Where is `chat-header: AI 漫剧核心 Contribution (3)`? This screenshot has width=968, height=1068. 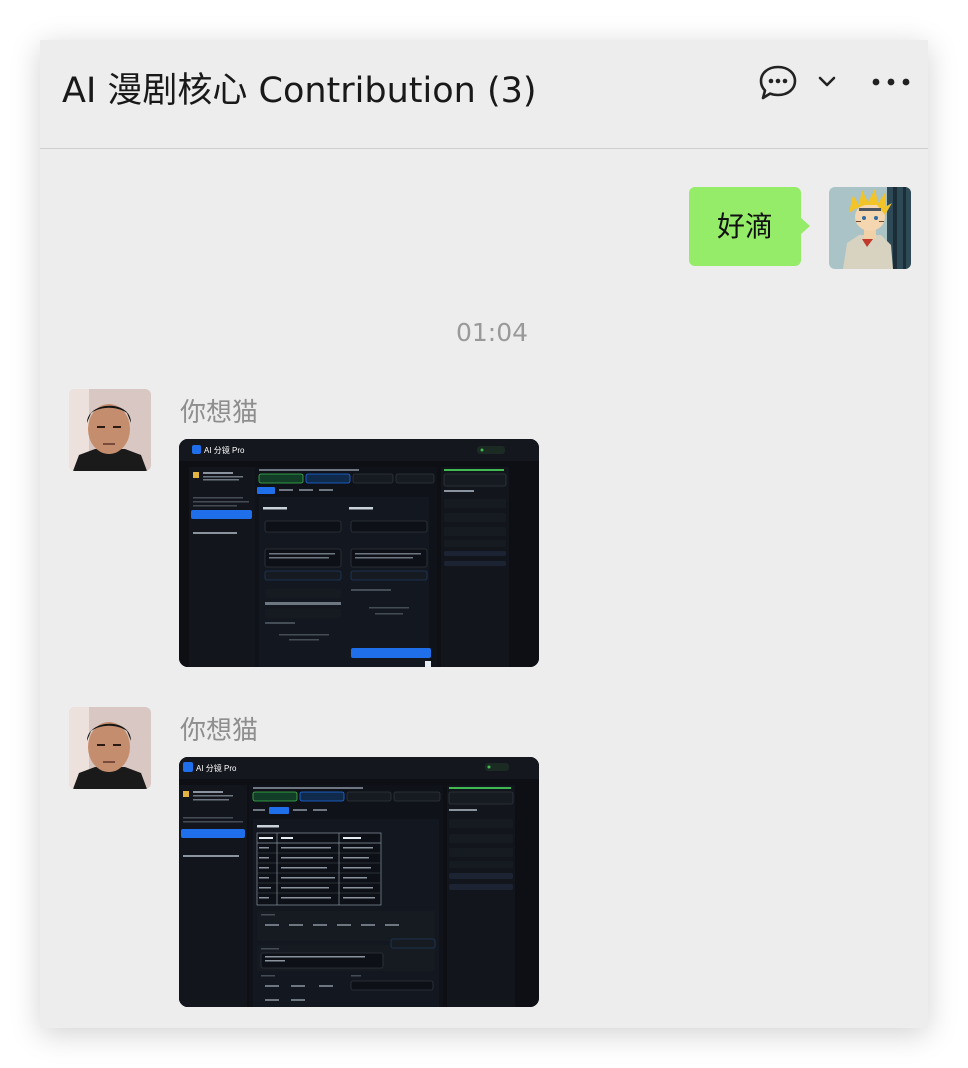
chat-header: AI 漫剧核心 Contribution (3) is located at coordinates (484, 94).